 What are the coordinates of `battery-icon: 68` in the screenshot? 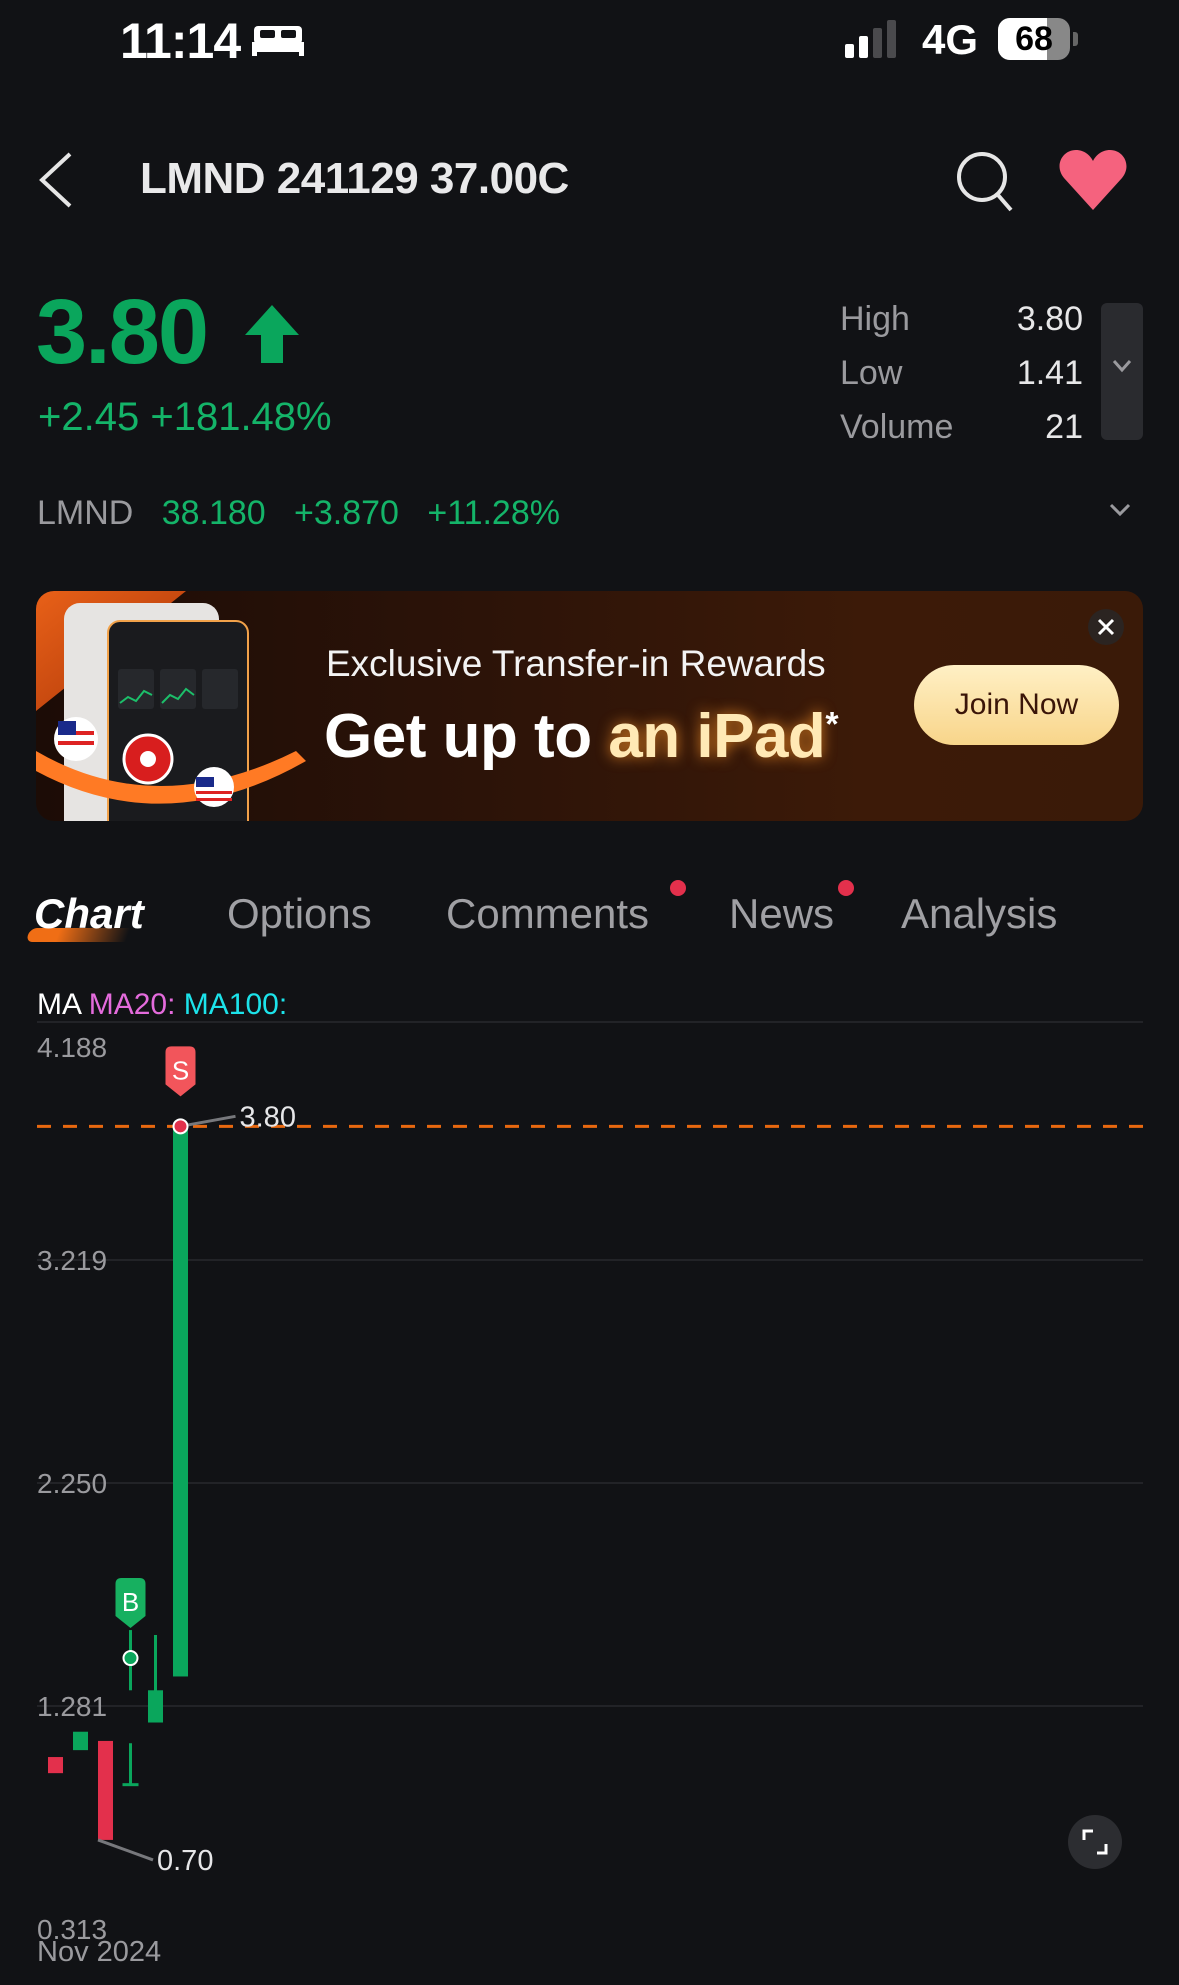 It's located at (1034, 39).